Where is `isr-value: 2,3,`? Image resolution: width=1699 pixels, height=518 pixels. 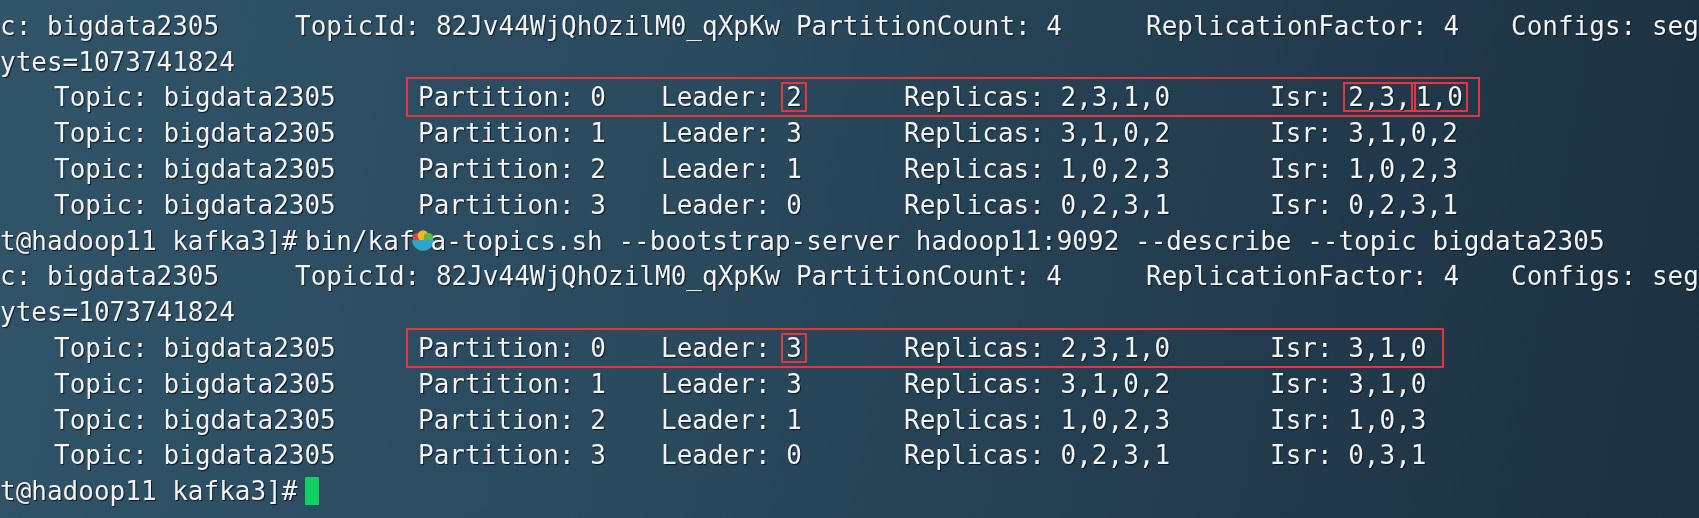
isr-value: 2,3, is located at coordinates (1379, 97).